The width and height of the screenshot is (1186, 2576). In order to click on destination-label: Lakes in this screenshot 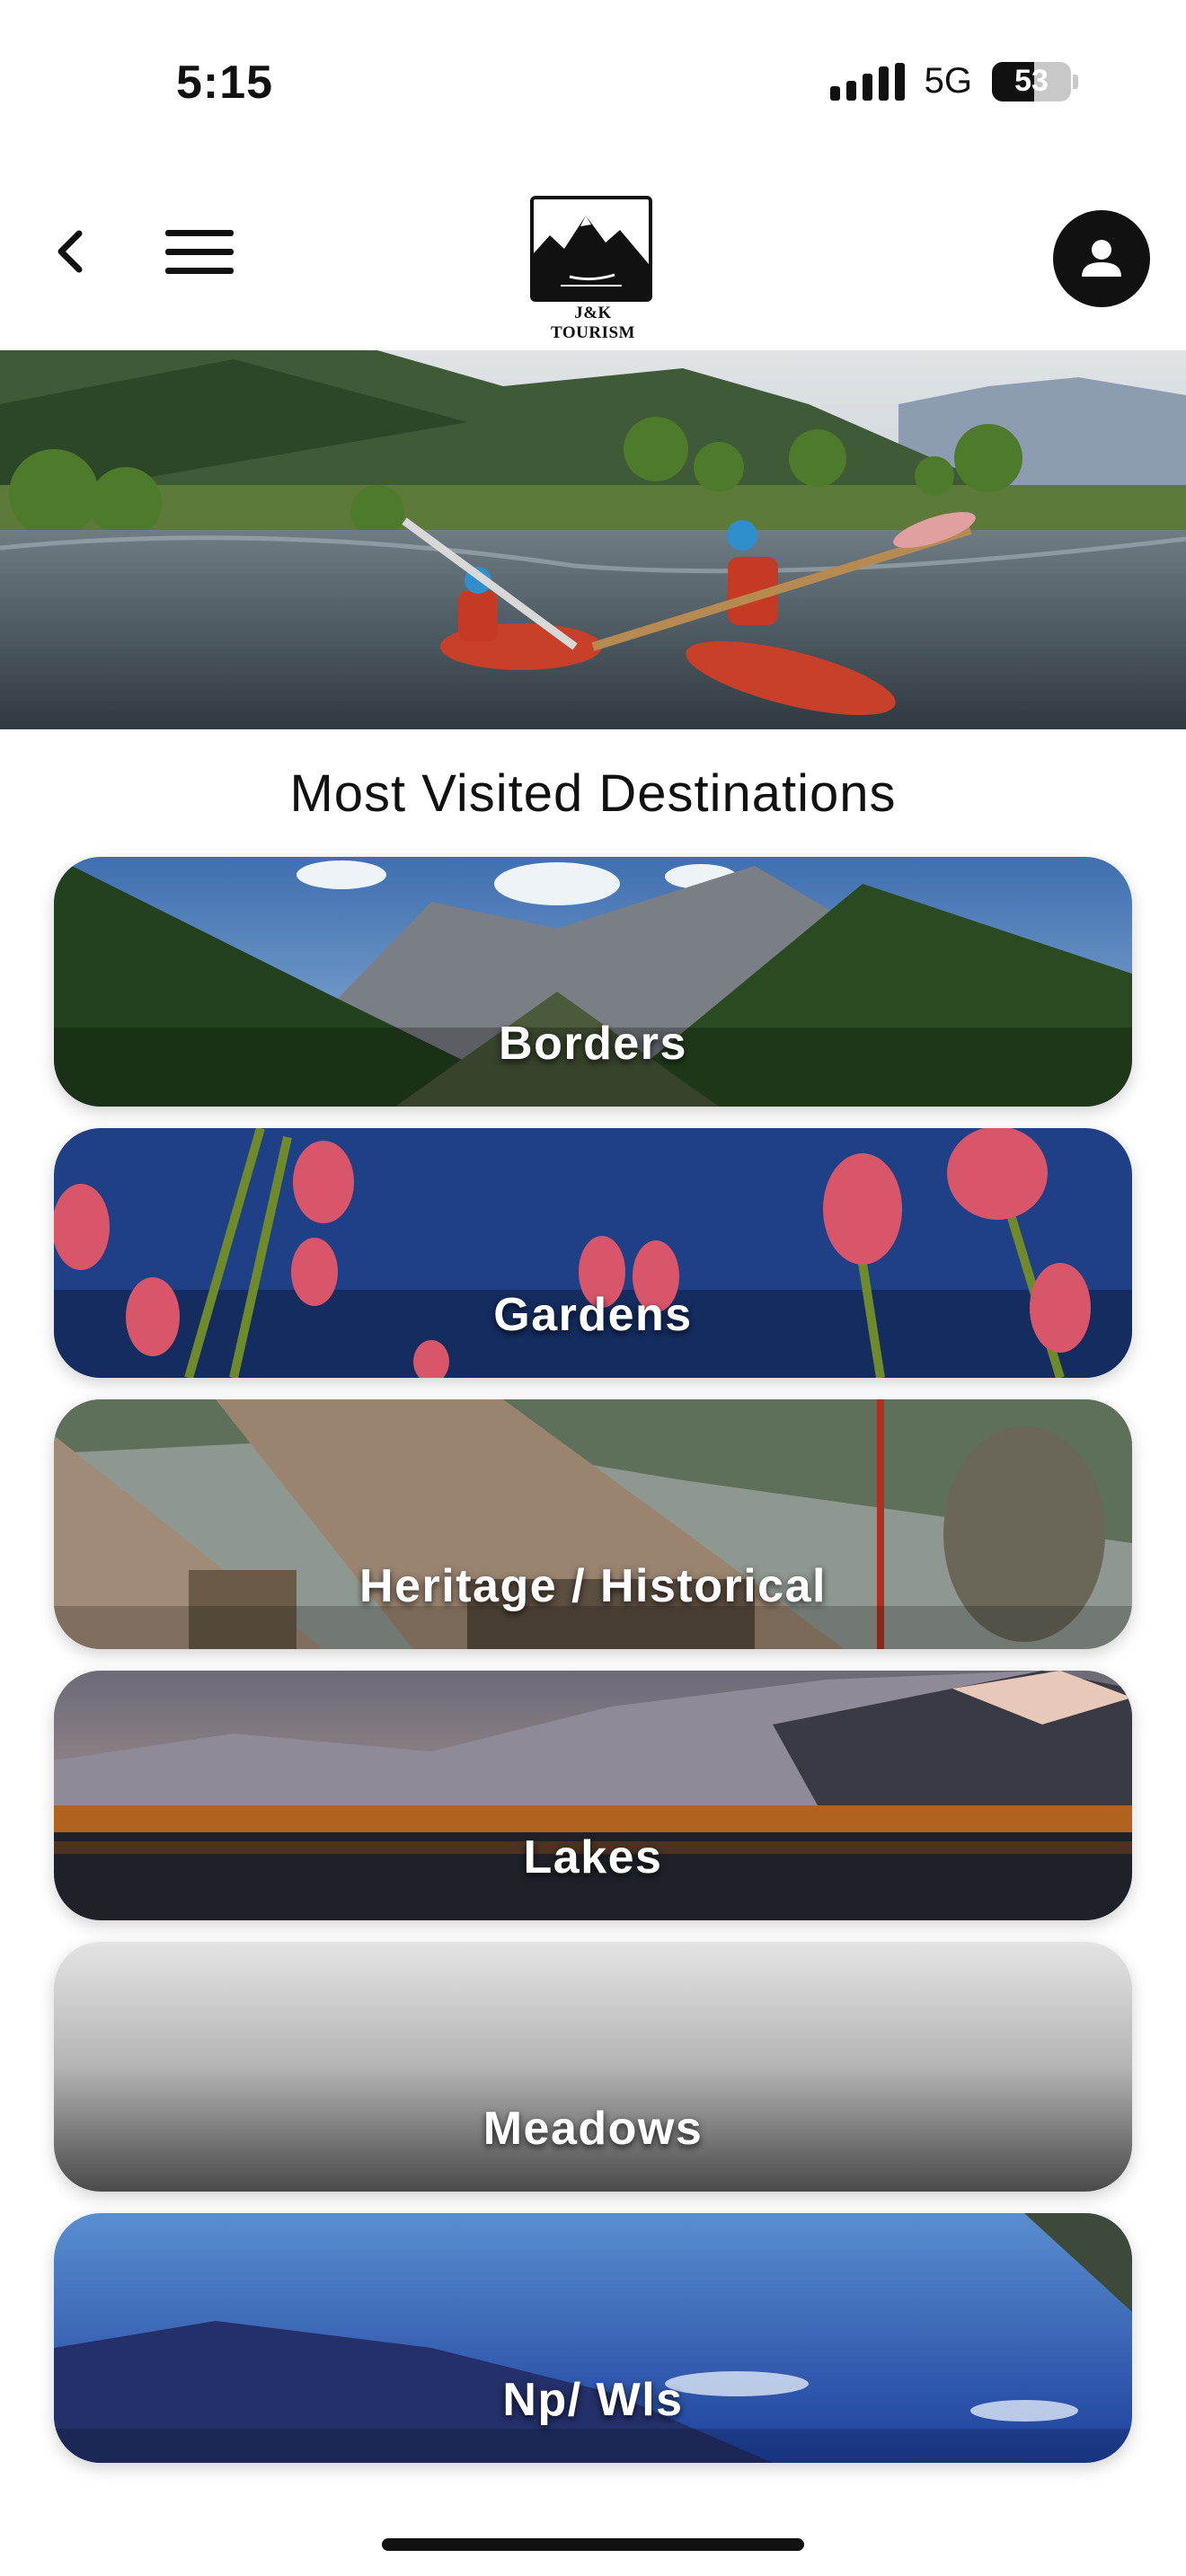, I will do `click(593, 1857)`.